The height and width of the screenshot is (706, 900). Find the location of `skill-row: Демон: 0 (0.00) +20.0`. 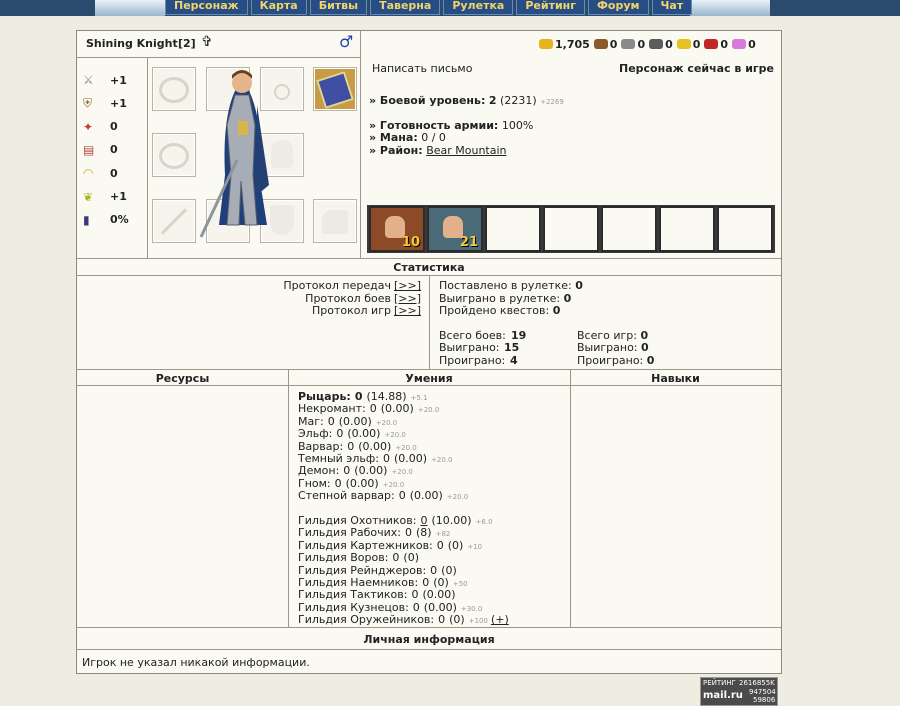

skill-row: Демон: 0 (0.00) +20.0 is located at coordinates (355, 470).